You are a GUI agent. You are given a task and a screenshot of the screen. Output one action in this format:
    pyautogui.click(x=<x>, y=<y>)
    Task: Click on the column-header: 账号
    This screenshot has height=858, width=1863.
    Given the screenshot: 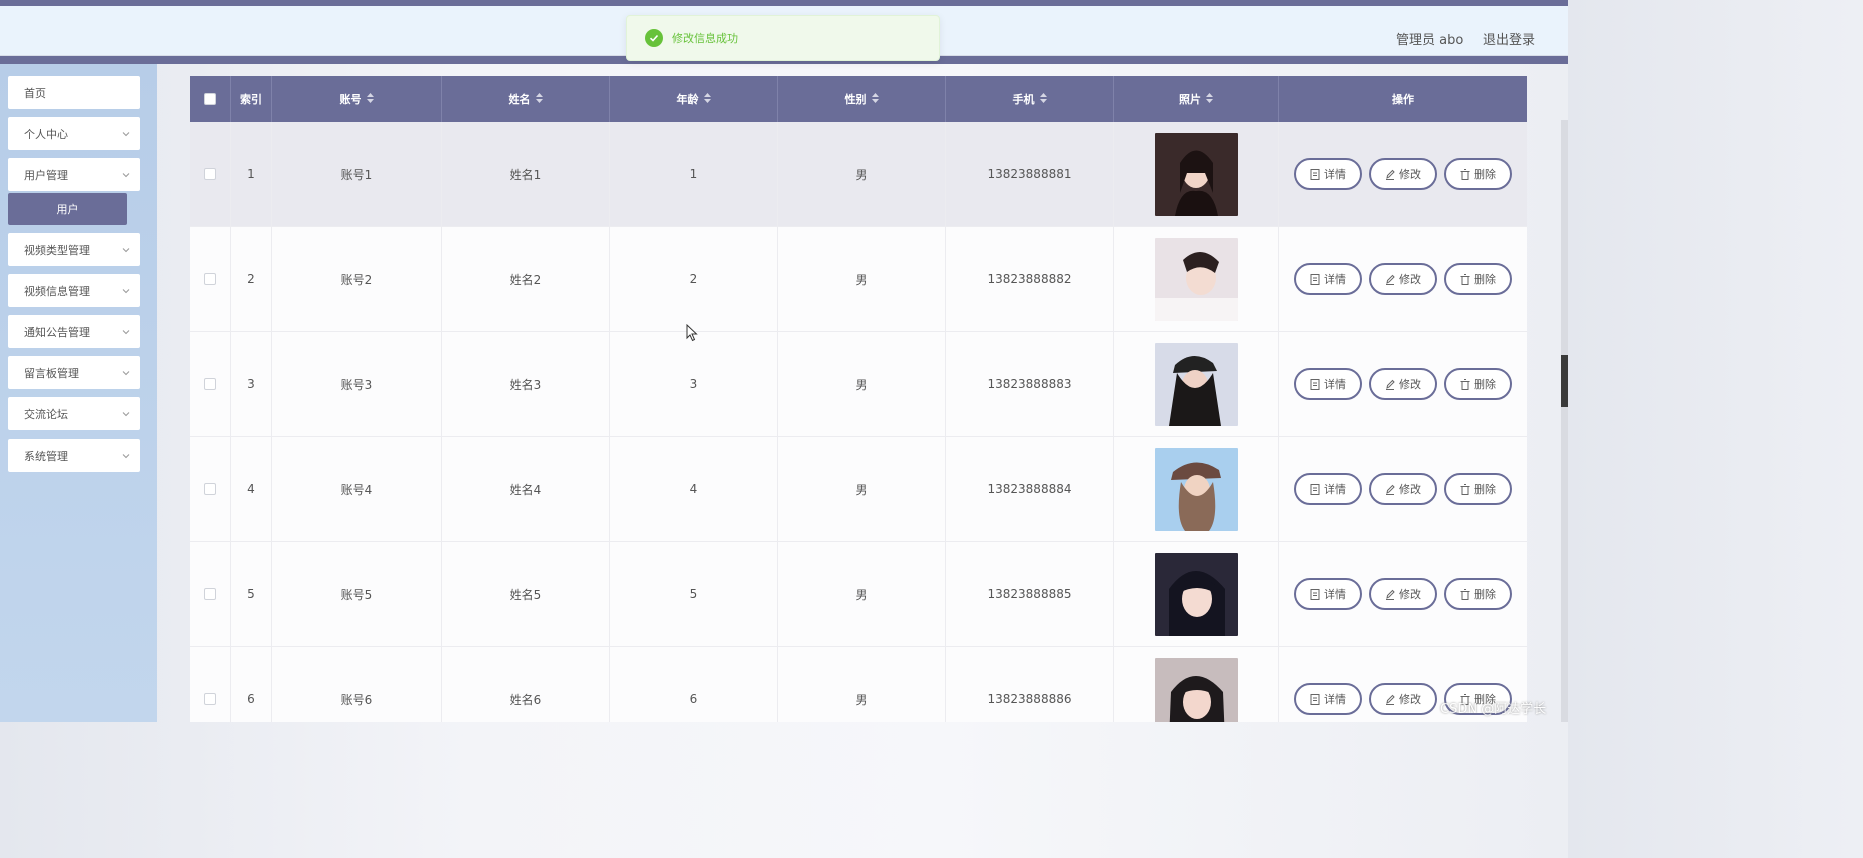 What is the action you would take?
    pyautogui.click(x=357, y=99)
    